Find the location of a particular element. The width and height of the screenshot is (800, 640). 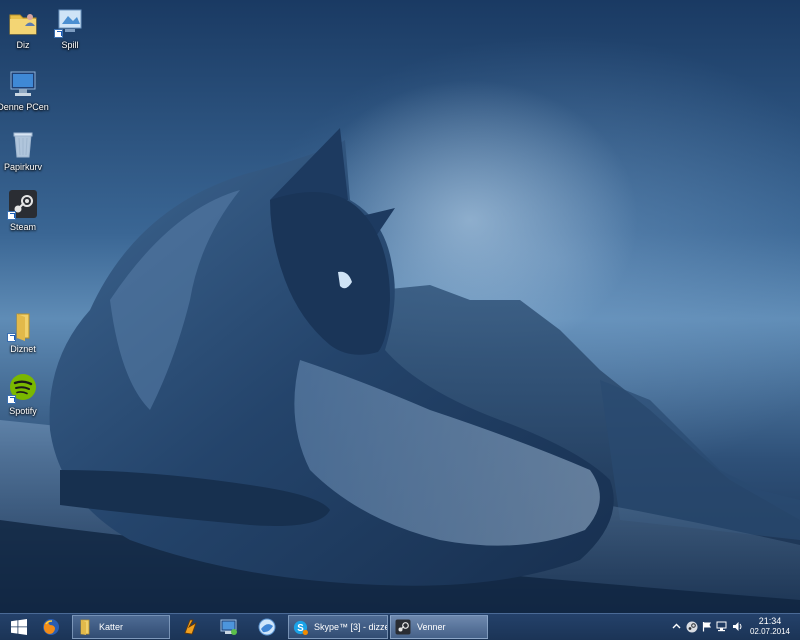

taskbar-firefox-button is located at coordinates (51, 627).